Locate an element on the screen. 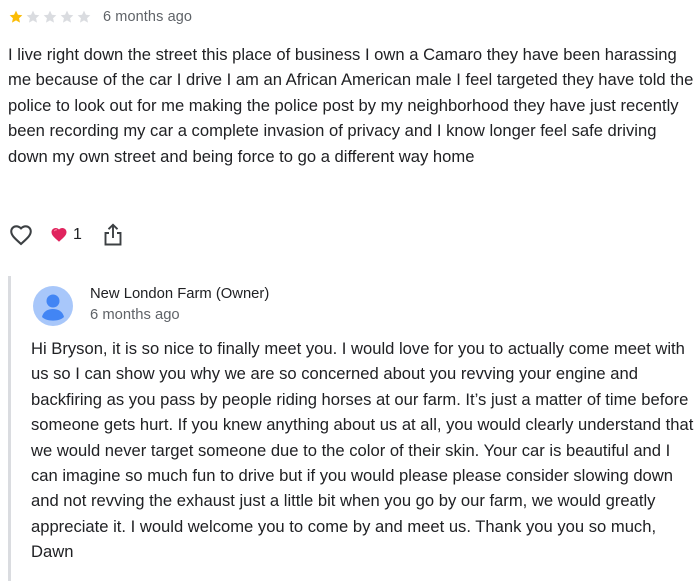 The height and width of the screenshot is (581, 700). reaction-chip: 1 is located at coordinates (66, 235).